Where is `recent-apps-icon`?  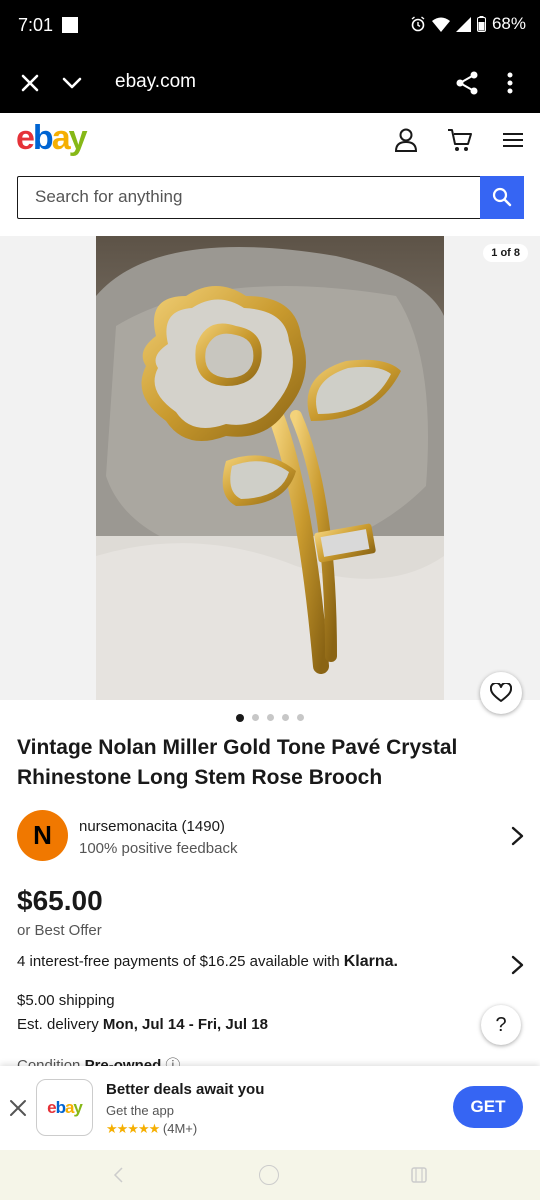 recent-apps-icon is located at coordinates (419, 1175).